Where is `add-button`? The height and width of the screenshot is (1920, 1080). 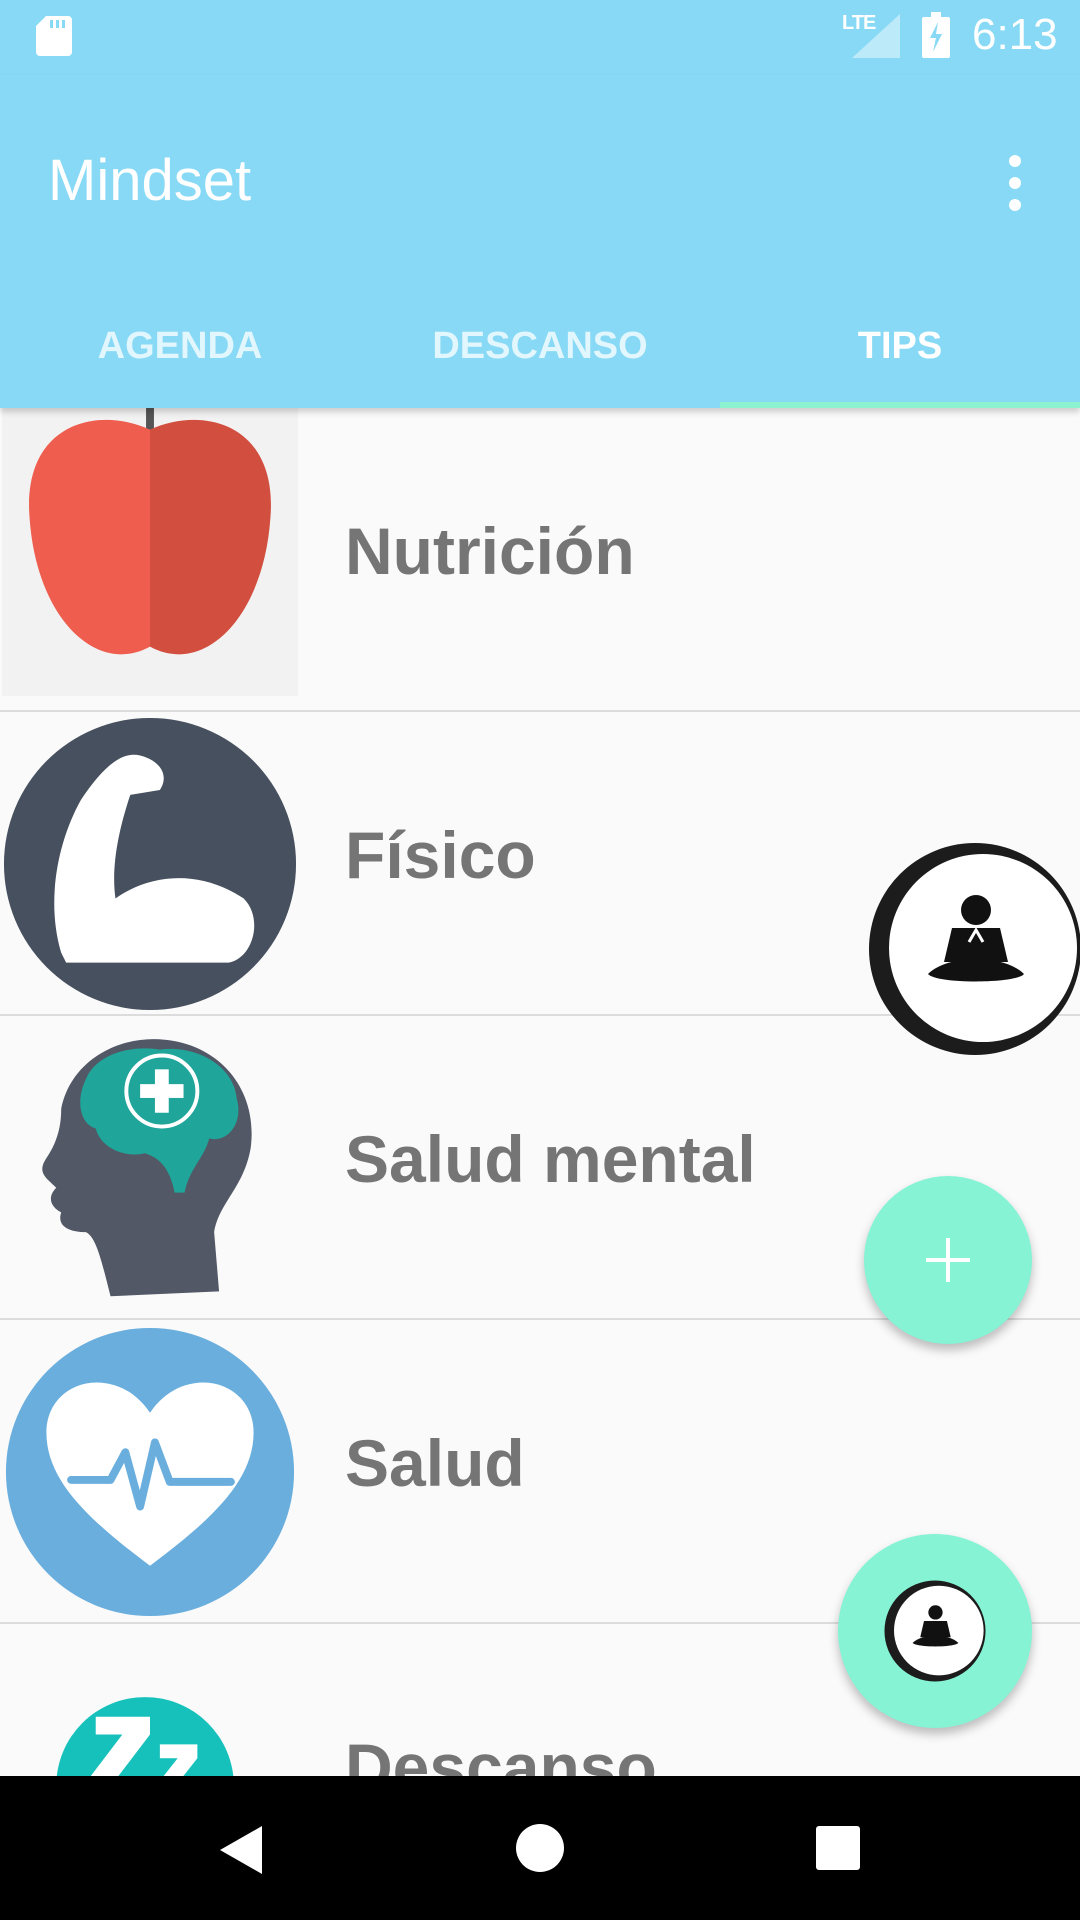
add-button is located at coordinates (948, 1260).